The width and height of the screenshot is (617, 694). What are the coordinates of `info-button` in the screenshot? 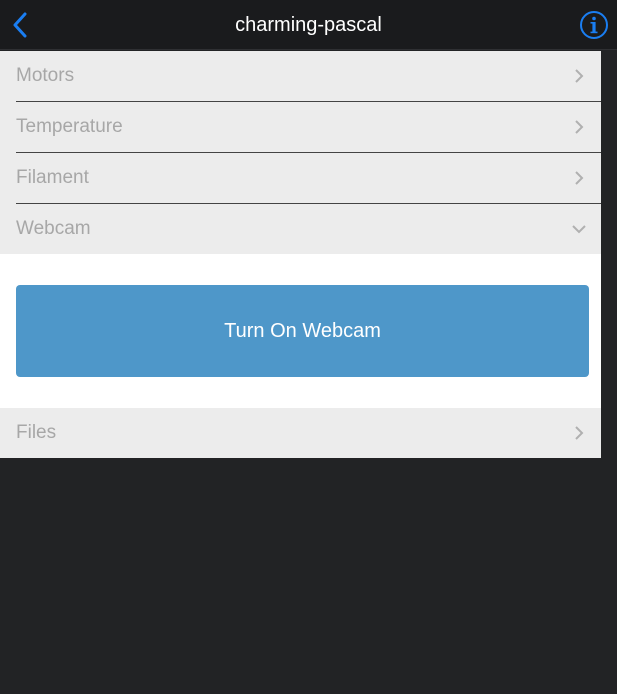 It's located at (594, 25).